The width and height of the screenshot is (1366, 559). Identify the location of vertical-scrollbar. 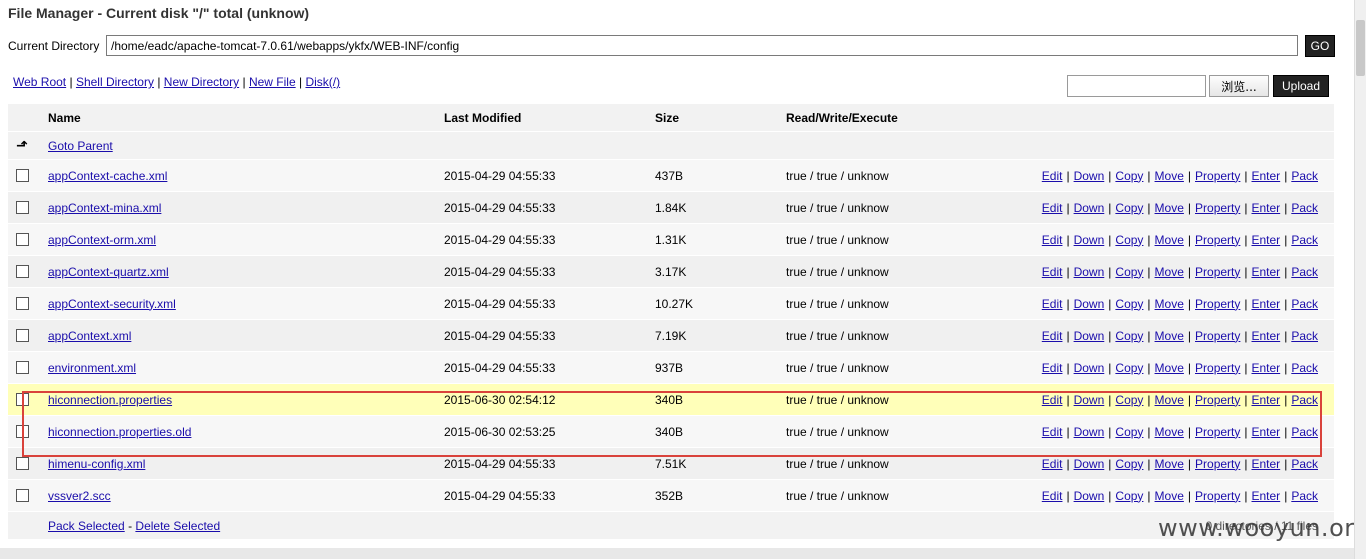
(1360, 279).